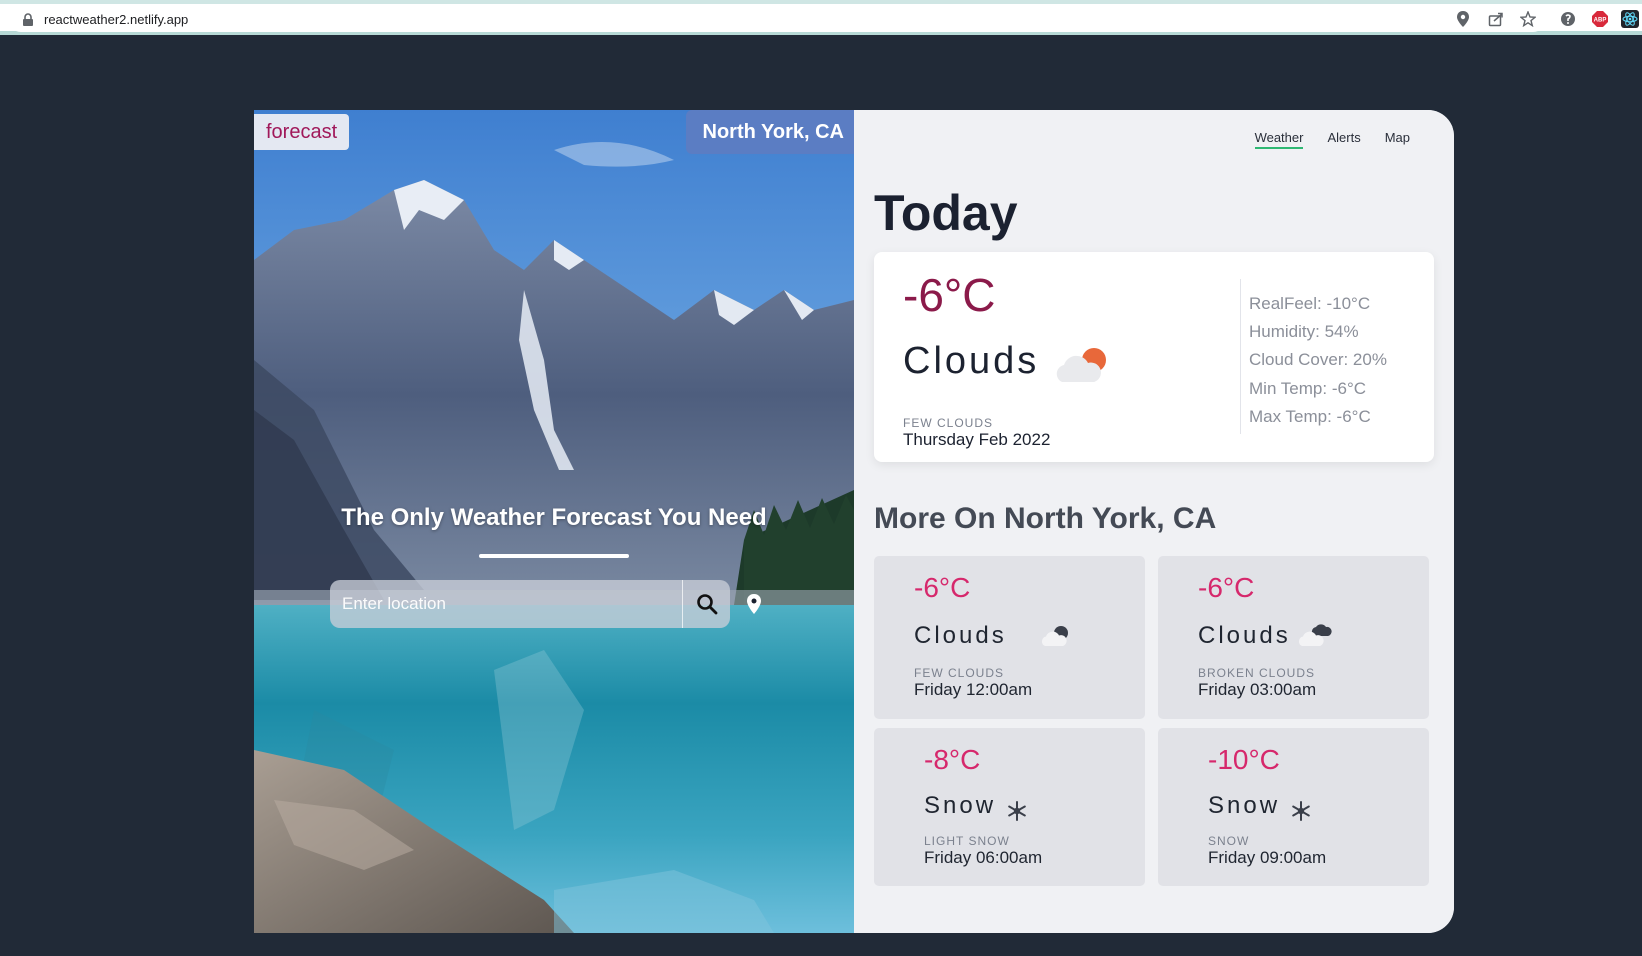 The width and height of the screenshot is (1642, 956). I want to click on nav-weather: Weather, so click(1279, 139).